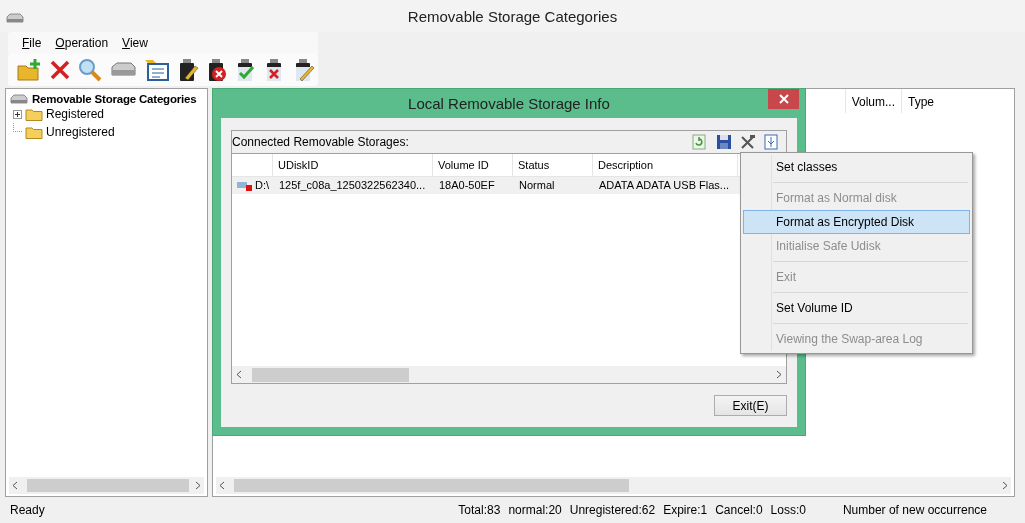  Describe the element at coordinates (665, 165) in the screenshot. I see `column-header: Description` at that location.